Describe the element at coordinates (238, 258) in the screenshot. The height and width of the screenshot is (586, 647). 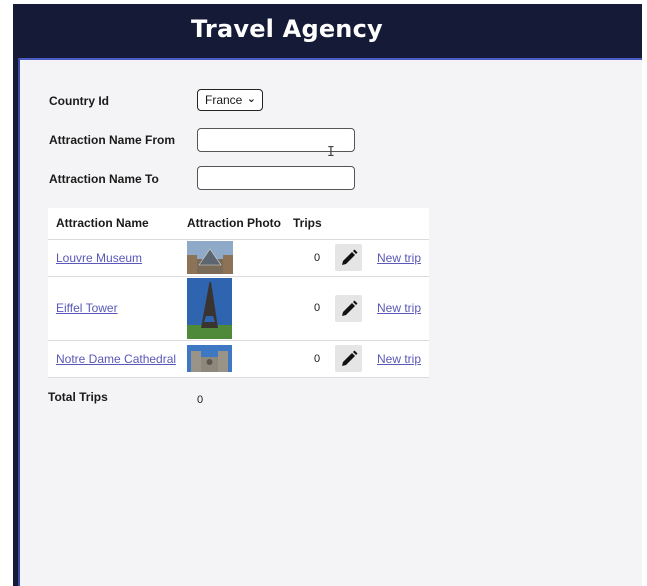
I see `table-row: Louvre Museum 0 New trip` at that location.